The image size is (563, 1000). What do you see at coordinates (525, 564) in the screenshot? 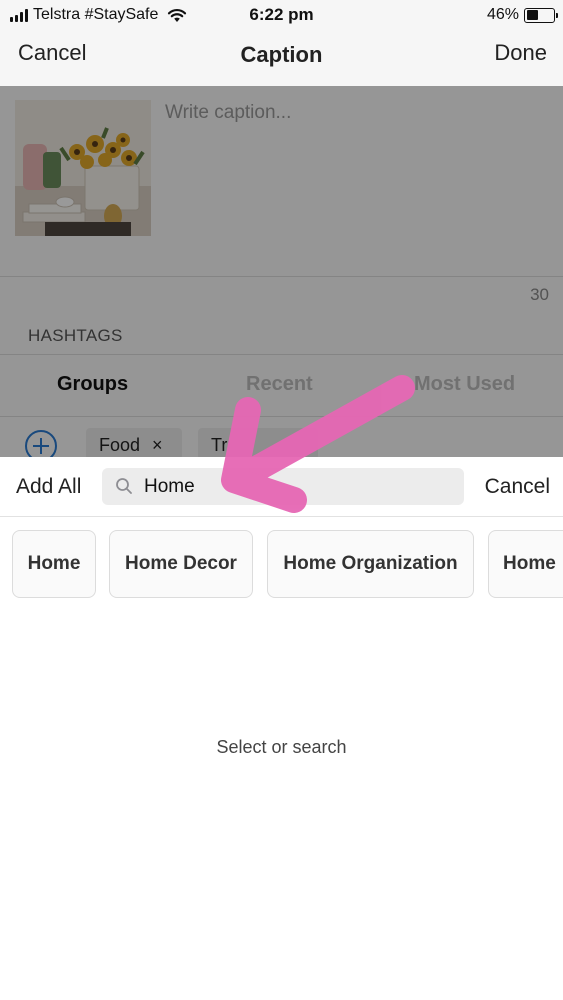
I see `result-chip-partial: Home` at bounding box center [525, 564].